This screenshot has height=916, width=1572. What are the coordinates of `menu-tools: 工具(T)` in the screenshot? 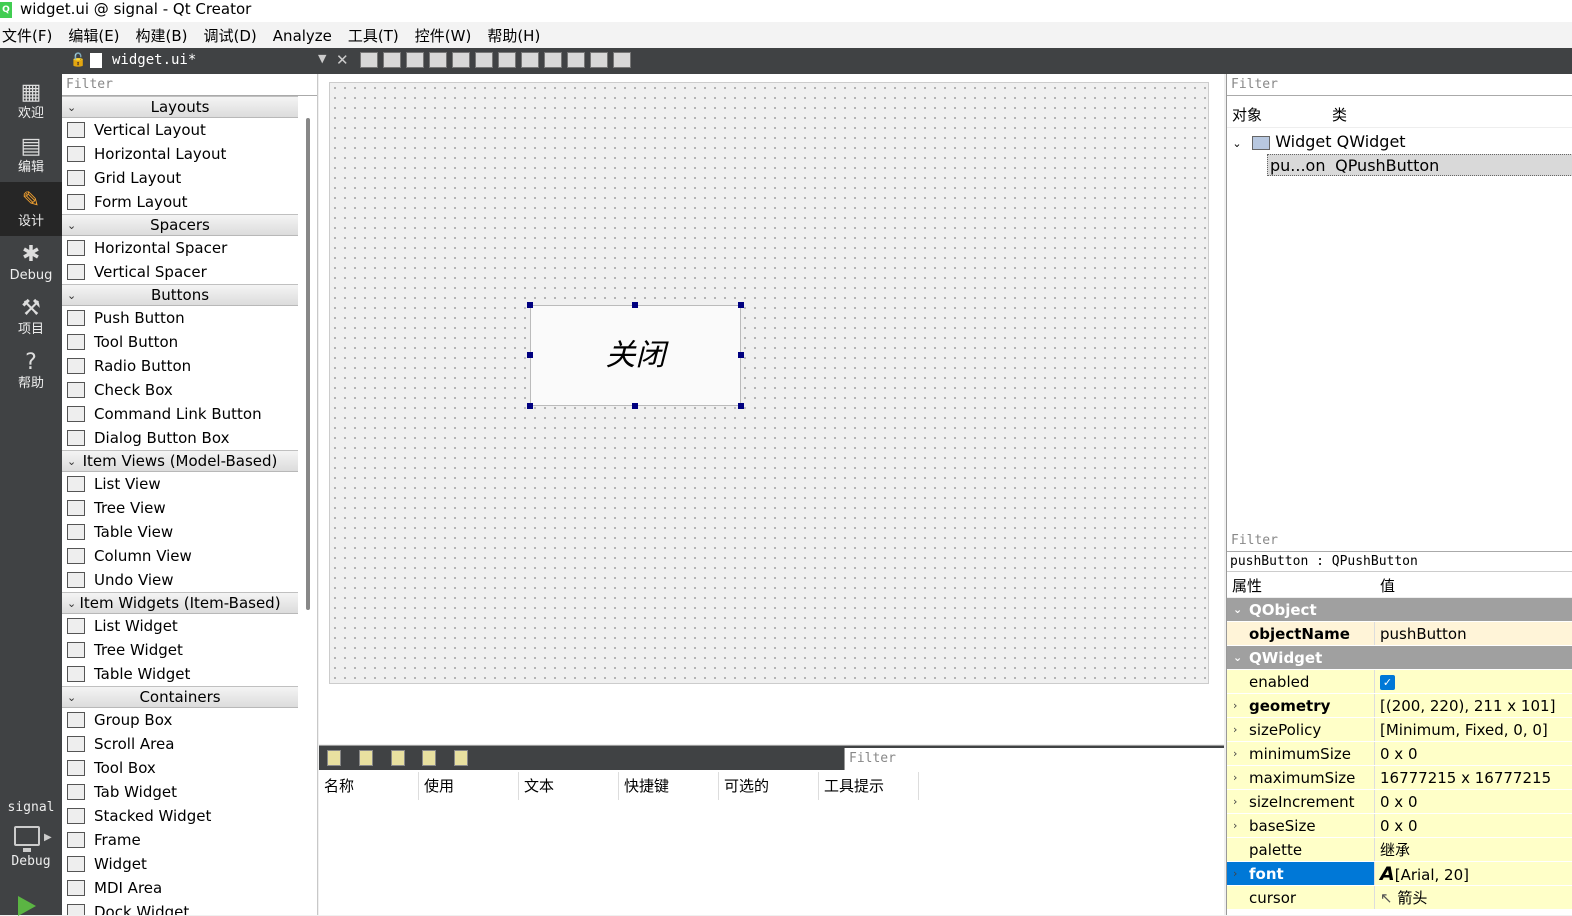 It's located at (376, 35).